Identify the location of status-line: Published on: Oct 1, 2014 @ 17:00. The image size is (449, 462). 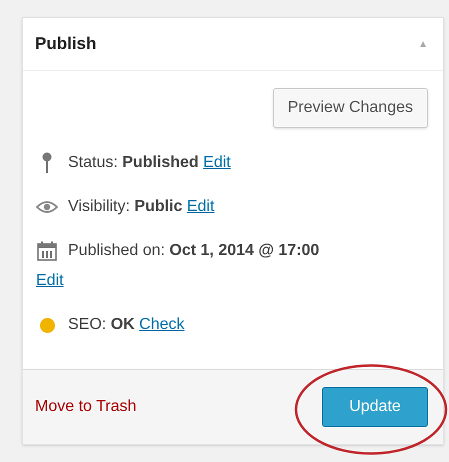
(194, 251).